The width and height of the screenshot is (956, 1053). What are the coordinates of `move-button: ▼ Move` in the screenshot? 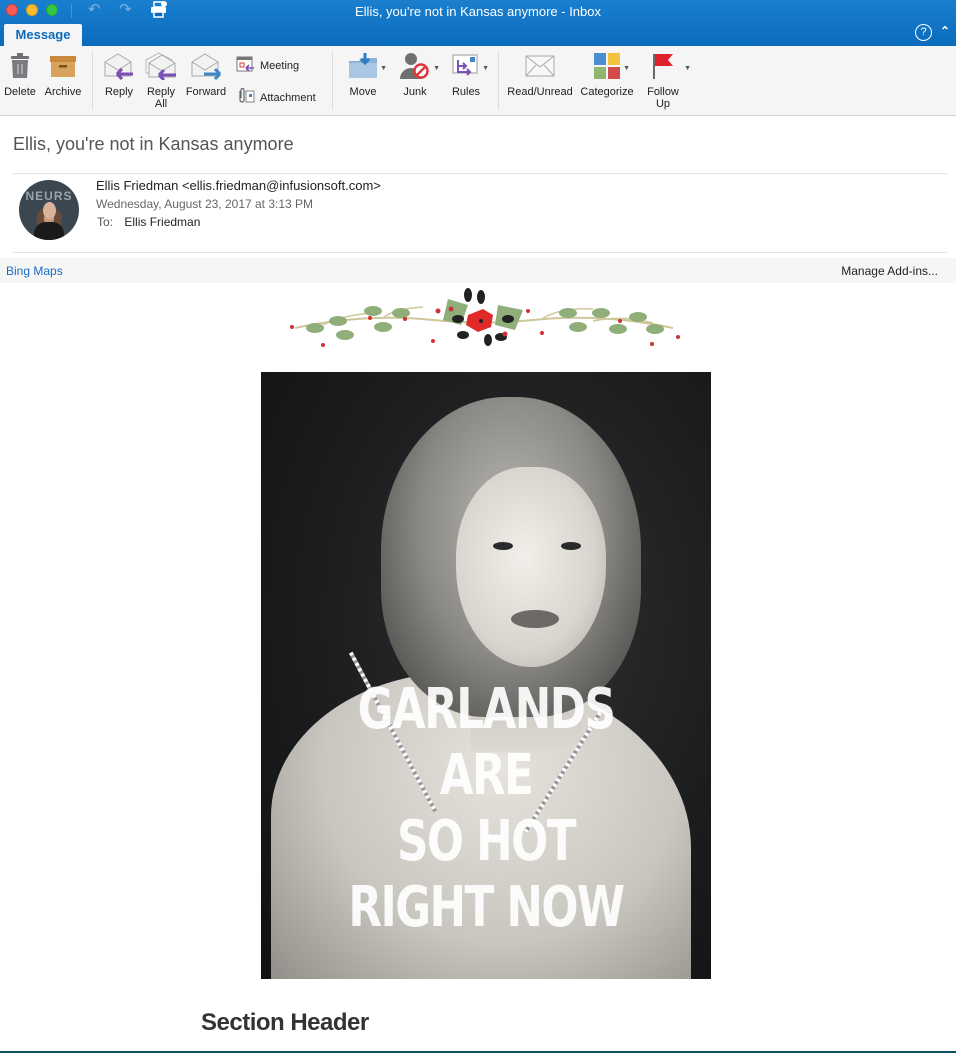 It's located at (366, 81).